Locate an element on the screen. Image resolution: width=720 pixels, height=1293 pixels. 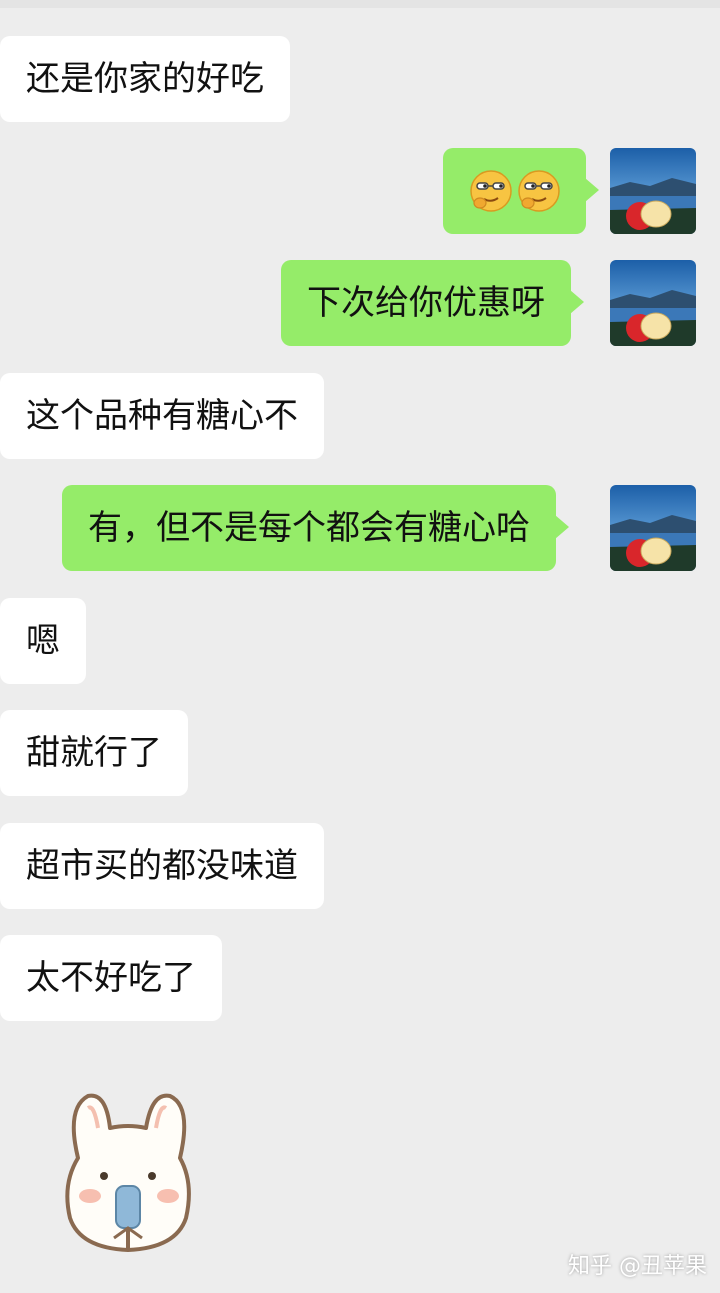
message-text: 这个品种有糖心不 is located at coordinates (162, 416).